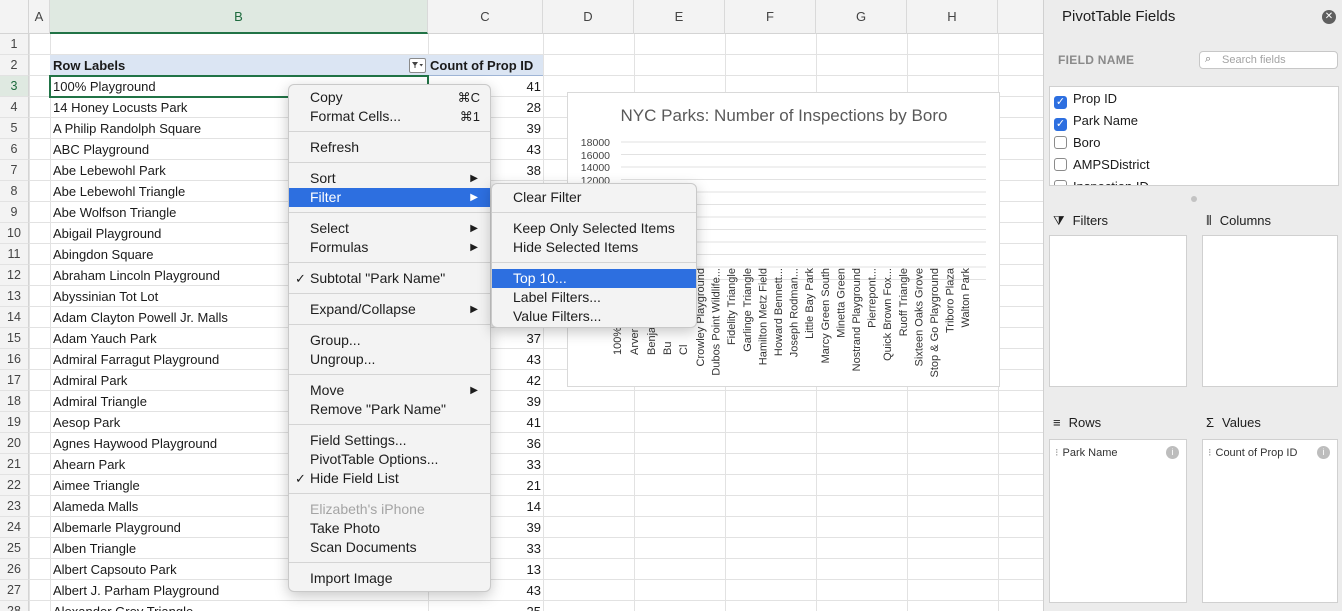  I want to click on menu-item-format-cells: Format Cells... ⌘1, so click(389, 116).